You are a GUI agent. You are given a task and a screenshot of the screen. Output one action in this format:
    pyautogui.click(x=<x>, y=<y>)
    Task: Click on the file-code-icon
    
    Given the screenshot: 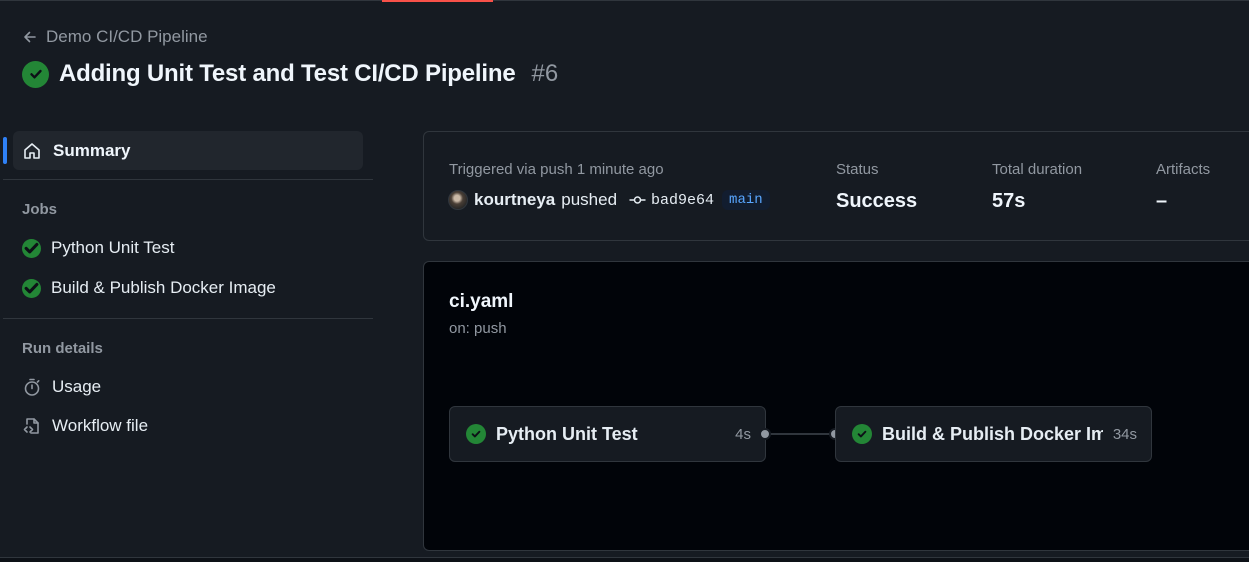 What is the action you would take?
    pyautogui.click(x=31, y=426)
    